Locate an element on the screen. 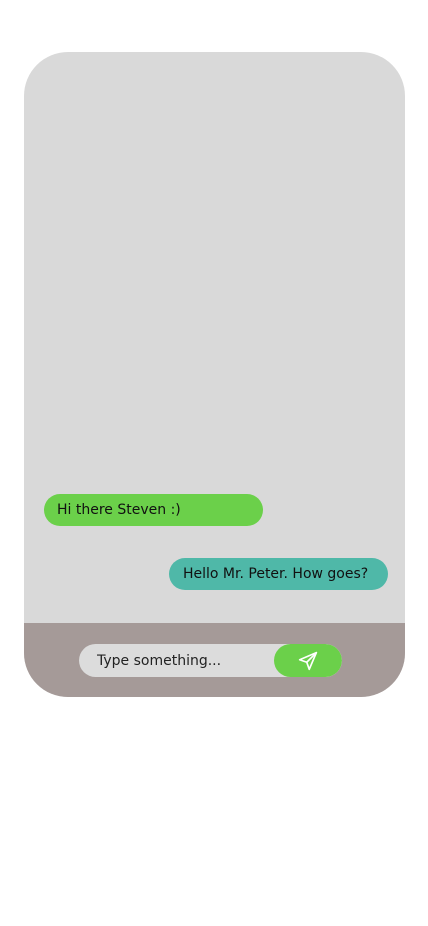 The image size is (428, 926). message-bubble-outgoing: Hello Mr. Peter. How goes? is located at coordinates (278, 574).